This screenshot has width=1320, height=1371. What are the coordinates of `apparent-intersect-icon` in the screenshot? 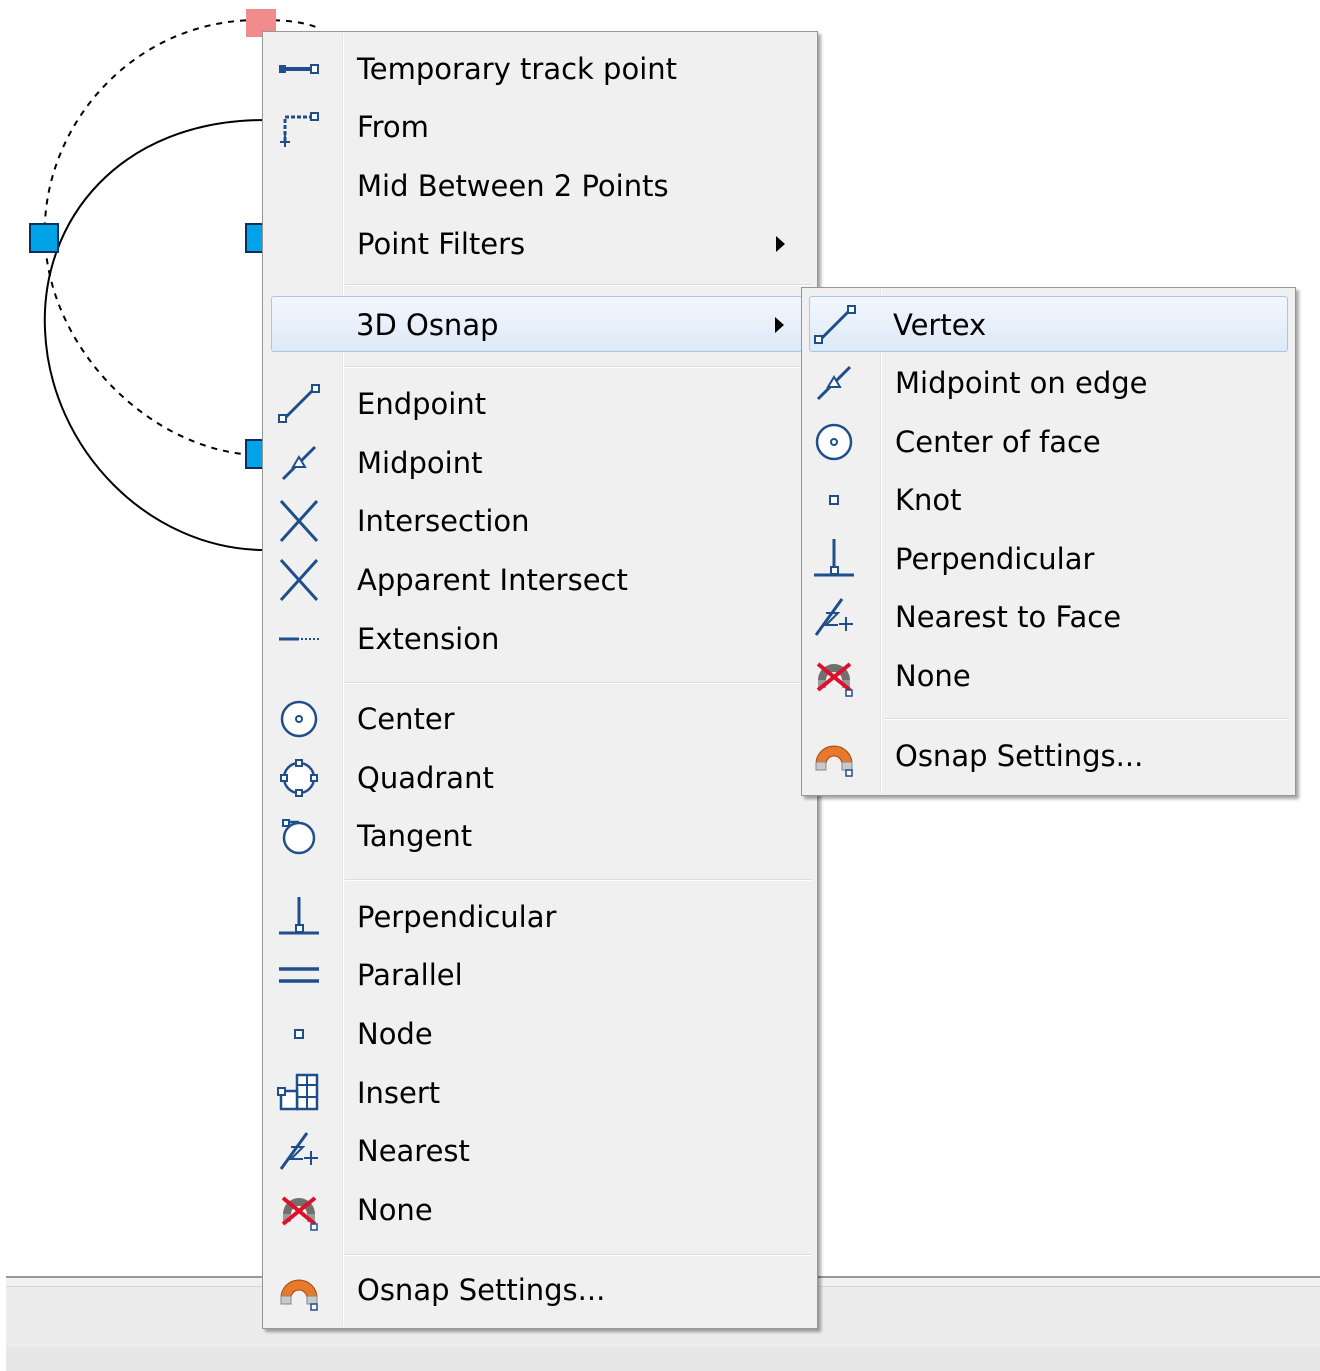 It's located at (299, 580).